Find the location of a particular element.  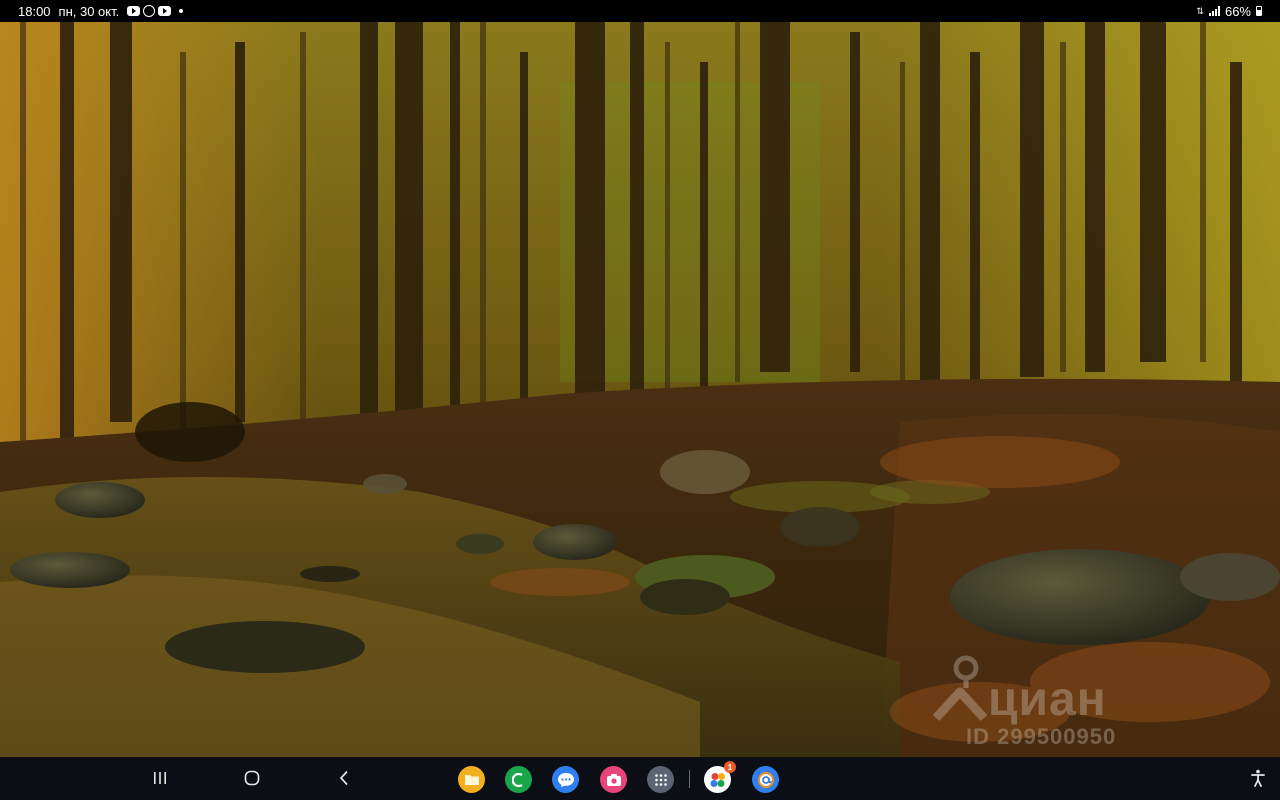

date: пн, 30 окт. is located at coordinates (89, 11).